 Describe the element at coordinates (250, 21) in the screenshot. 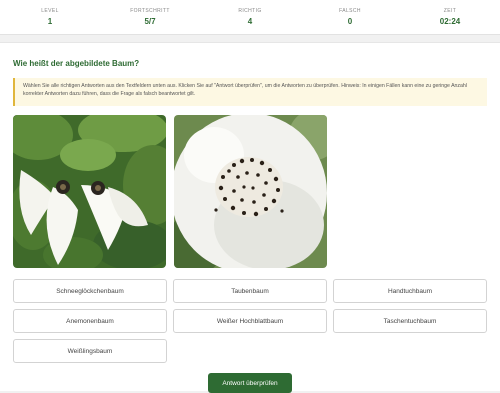

I see `stat-value: 4` at that location.